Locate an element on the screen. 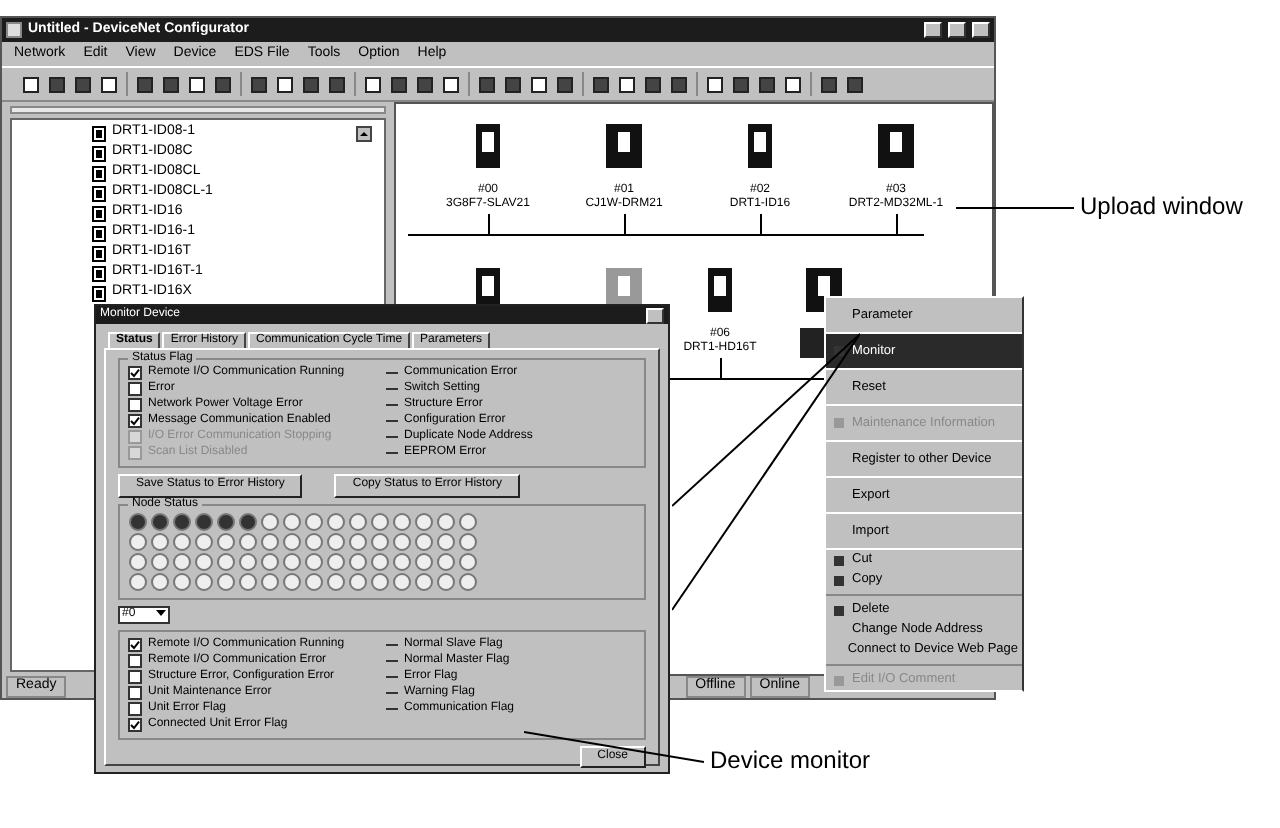  leader-line is located at coordinates (1015, 208).